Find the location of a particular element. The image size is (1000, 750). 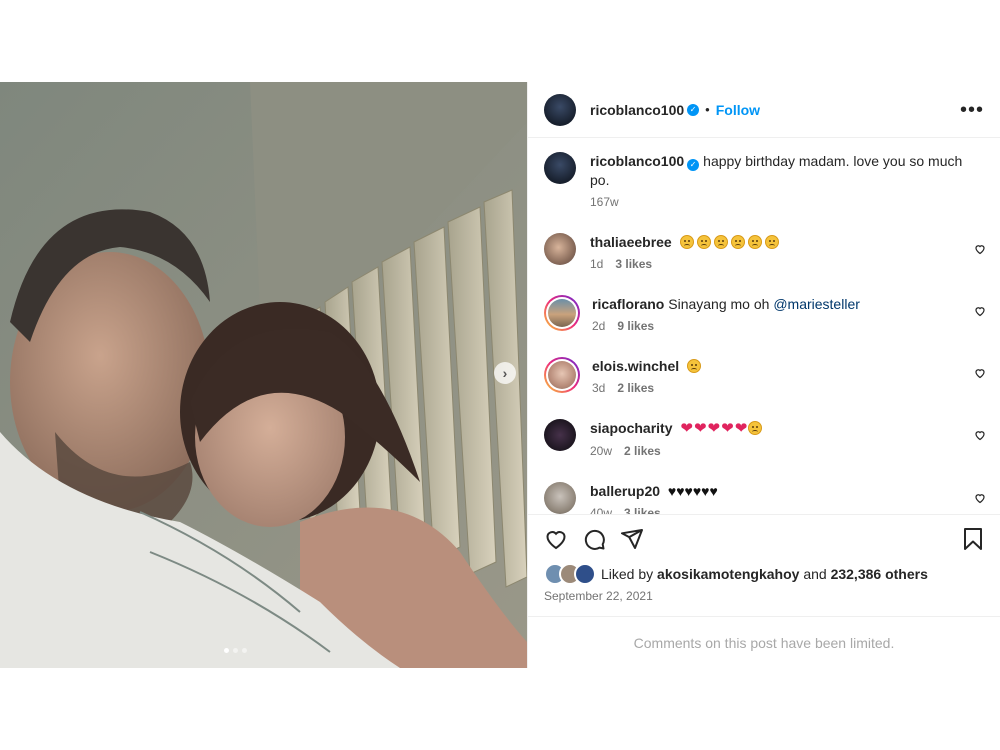

comment-meta: 3d 2 likes is located at coordinates (788, 388).